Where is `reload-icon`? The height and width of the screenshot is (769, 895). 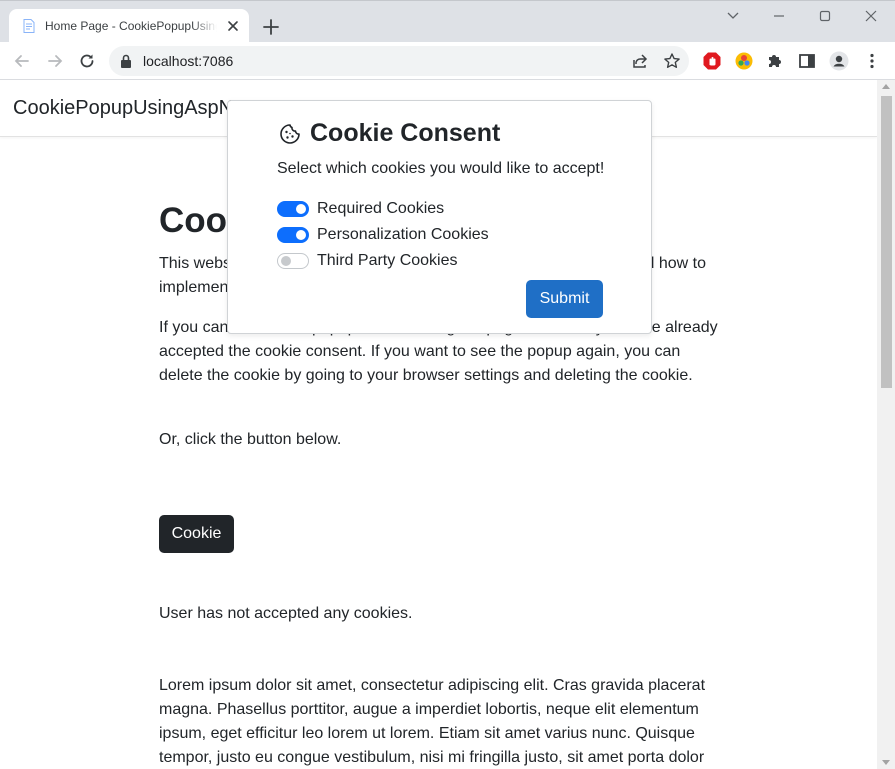
reload-icon is located at coordinates (87, 61).